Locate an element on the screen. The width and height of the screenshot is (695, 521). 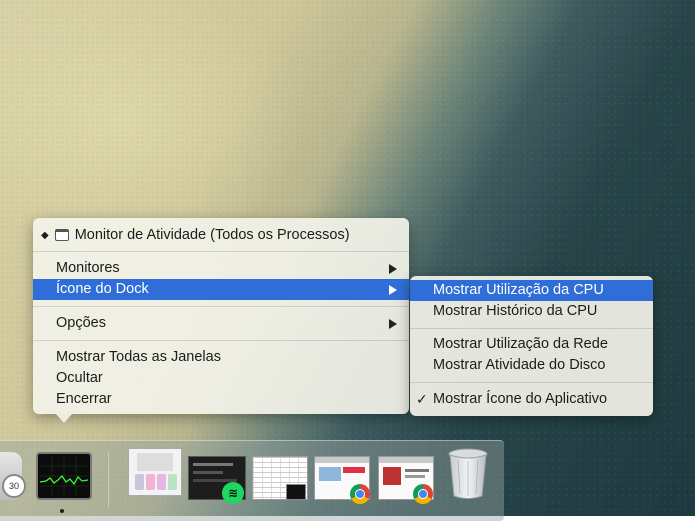
app-icon-left: 30 is located at coordinates (11, 476).